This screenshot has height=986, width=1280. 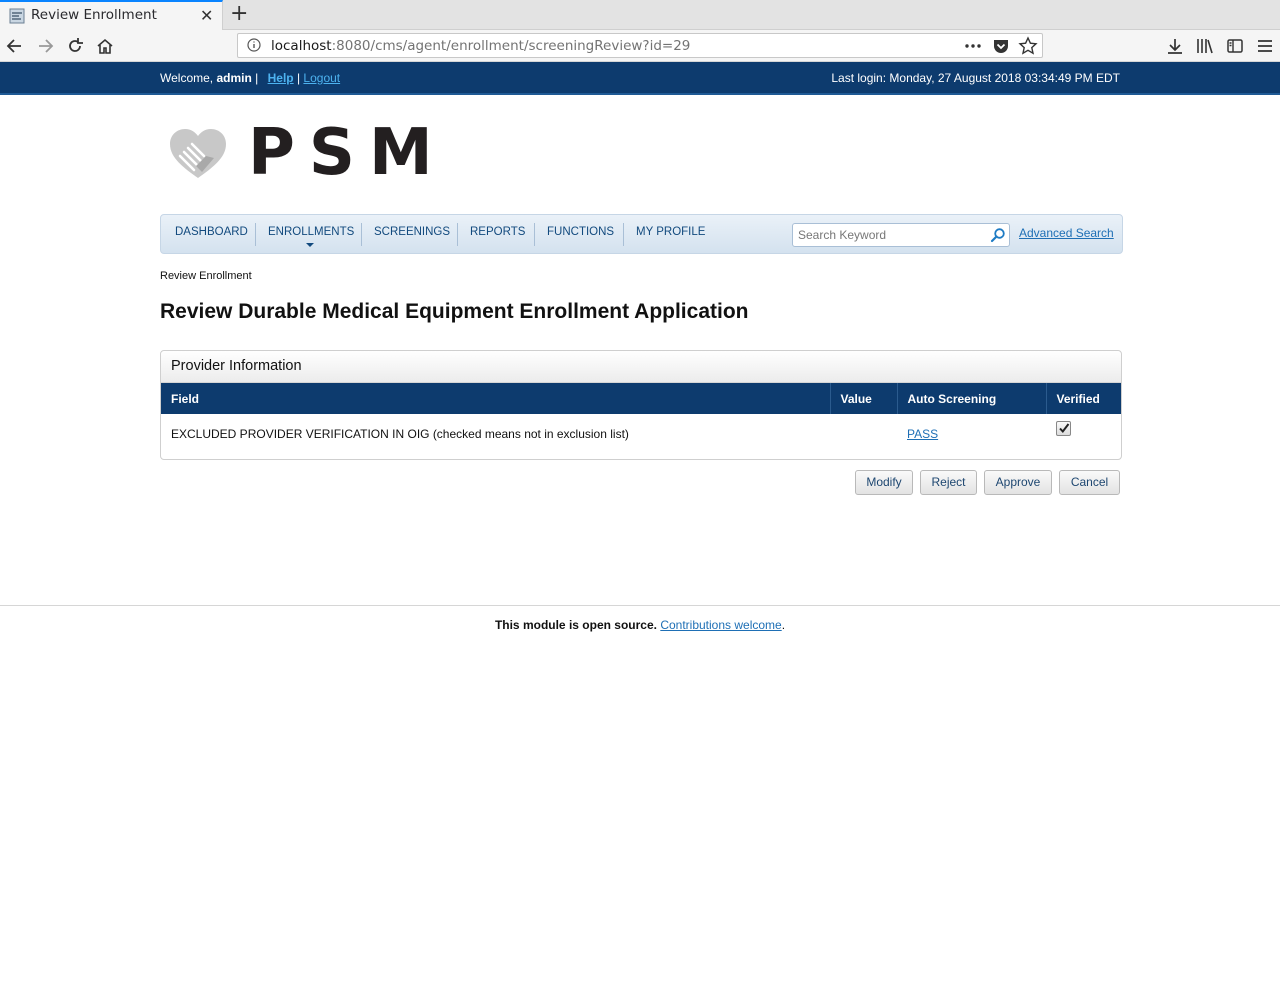 What do you see at coordinates (281, 78) in the screenshot?
I see `help-link: Help` at bounding box center [281, 78].